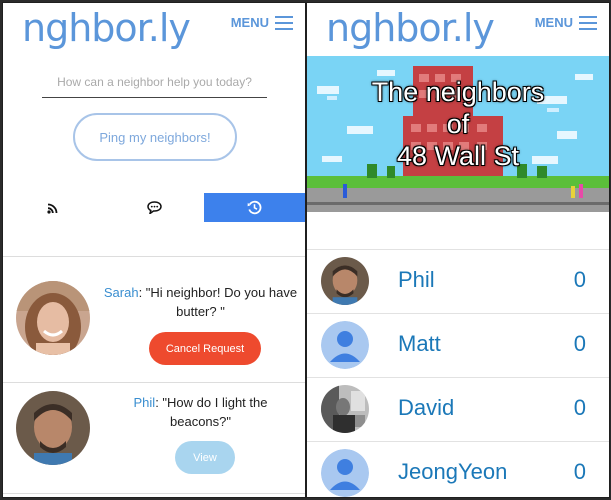 The height and width of the screenshot is (500, 611). What do you see at coordinates (145, 402) in the screenshot?
I see `requester-name: Phil` at bounding box center [145, 402].